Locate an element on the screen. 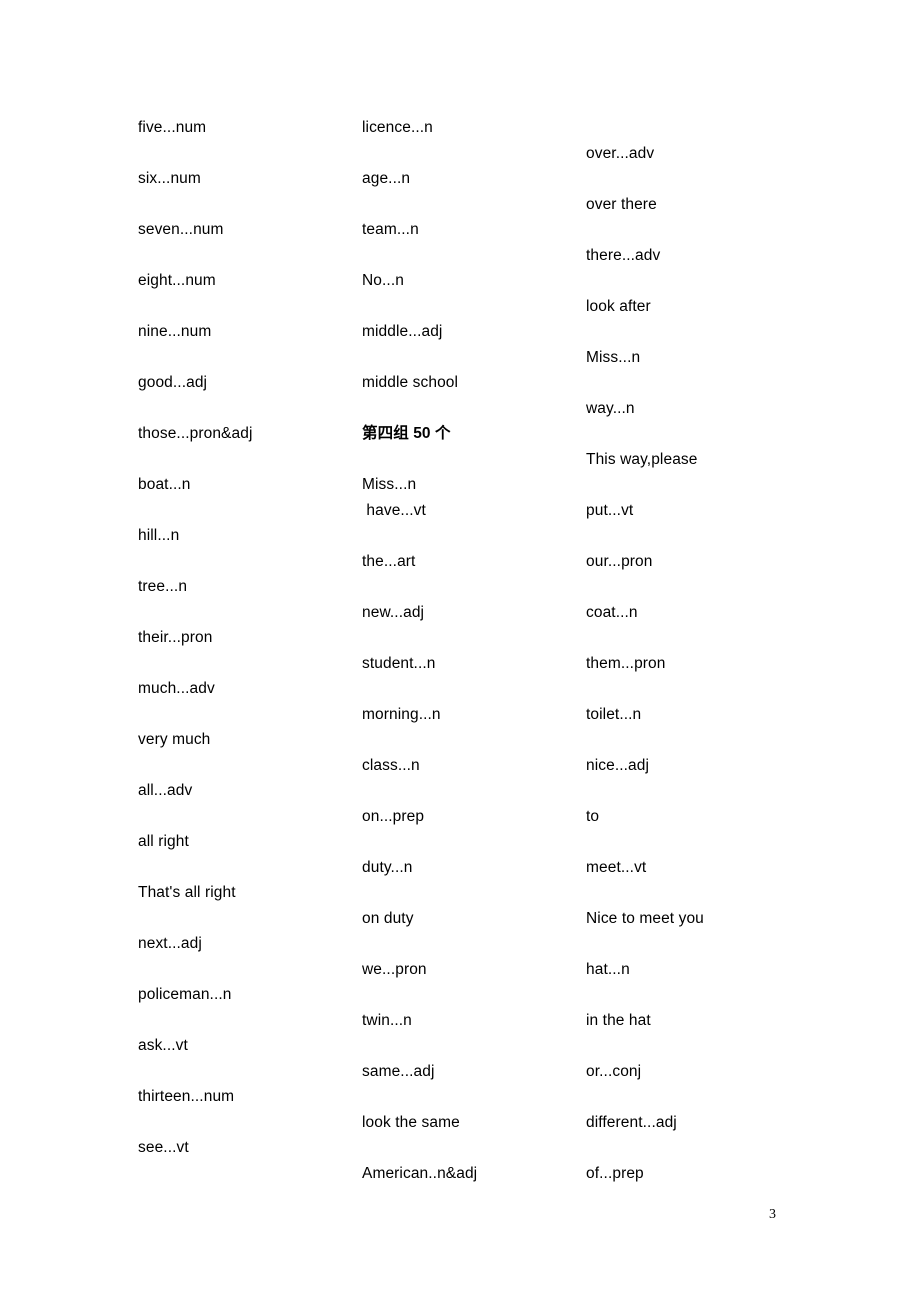 Image resolution: width=920 pixels, height=1302 pixels. vocabulary-entry: on...prep is located at coordinates (393, 816).